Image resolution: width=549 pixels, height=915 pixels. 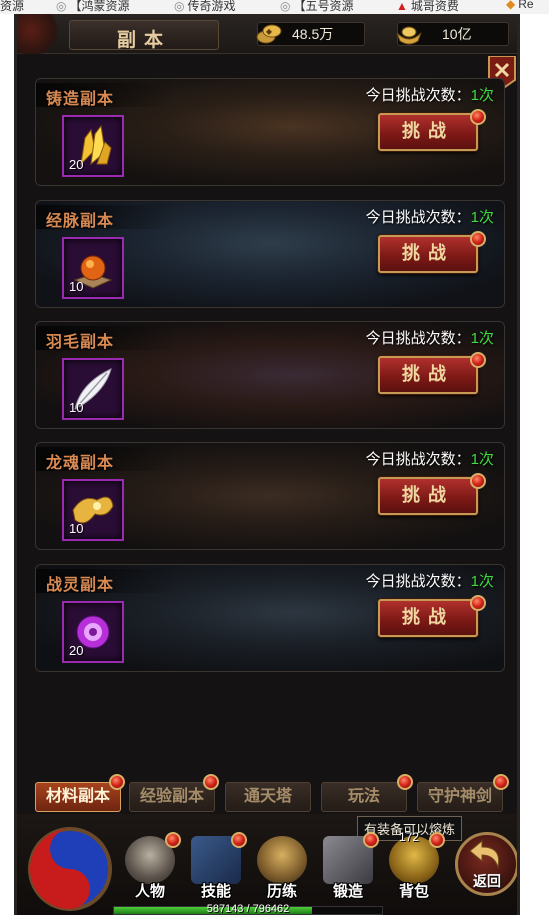 What do you see at coordinates (317, 7) in the screenshot?
I see `bookmark-item: ◎ 【五号资源` at bounding box center [317, 7].